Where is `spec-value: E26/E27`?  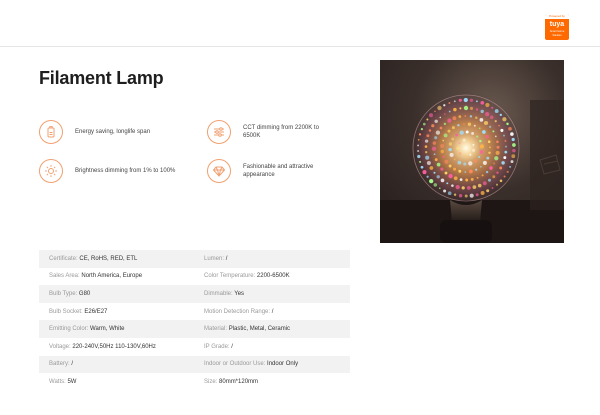 spec-value: E26/E27 is located at coordinates (96, 311).